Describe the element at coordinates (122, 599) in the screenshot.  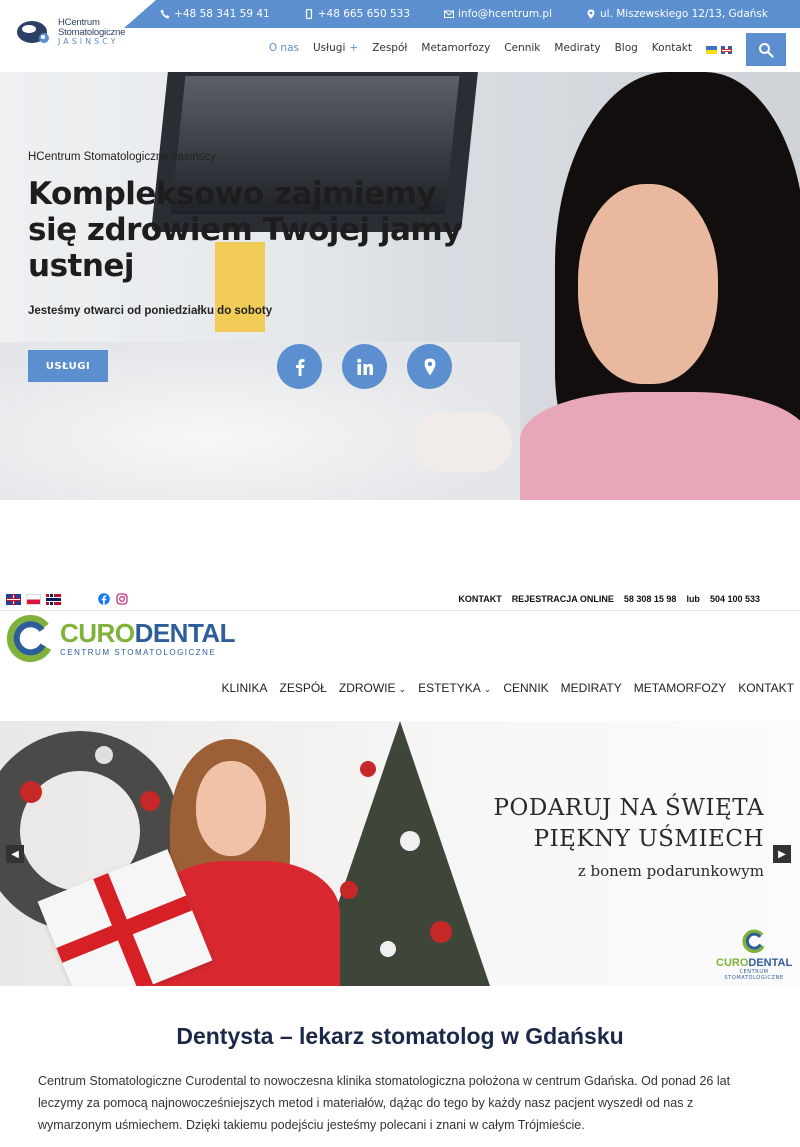
I see `instagram-icon` at that location.